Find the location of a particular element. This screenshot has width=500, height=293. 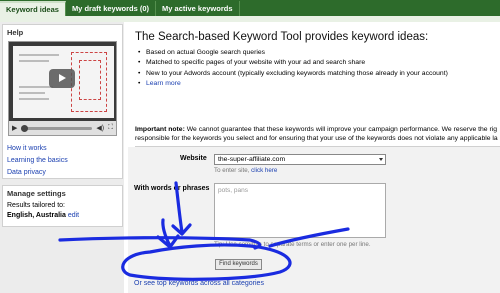

help-video-player: ▶ ◀) ⛶ is located at coordinates (62, 88).